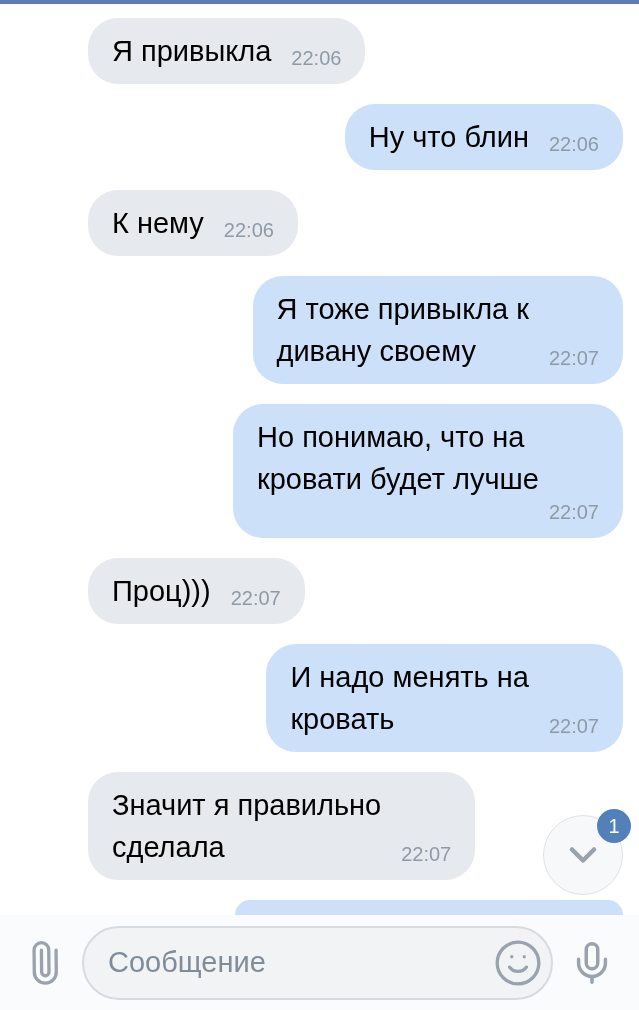 The height and width of the screenshot is (1010, 639). What do you see at coordinates (192, 51) in the screenshot?
I see `message-text: Я привыкла` at bounding box center [192, 51].